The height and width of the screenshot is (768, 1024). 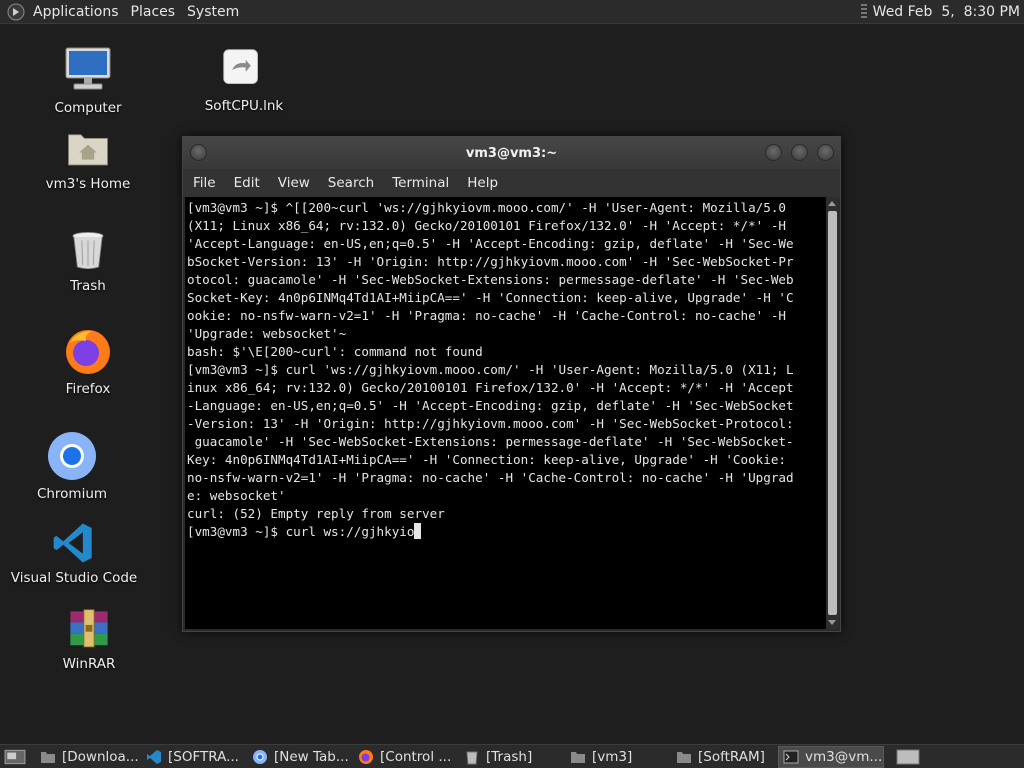 I want to click on places-menu: Places, so click(x=155, y=12).